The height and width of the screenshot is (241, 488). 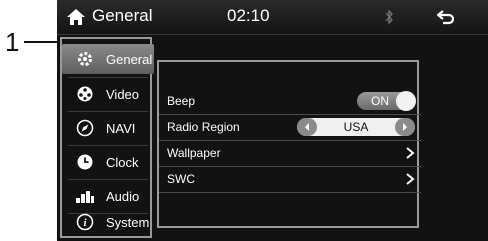 I want to click on clock-time: 02:10, so click(x=248, y=15).